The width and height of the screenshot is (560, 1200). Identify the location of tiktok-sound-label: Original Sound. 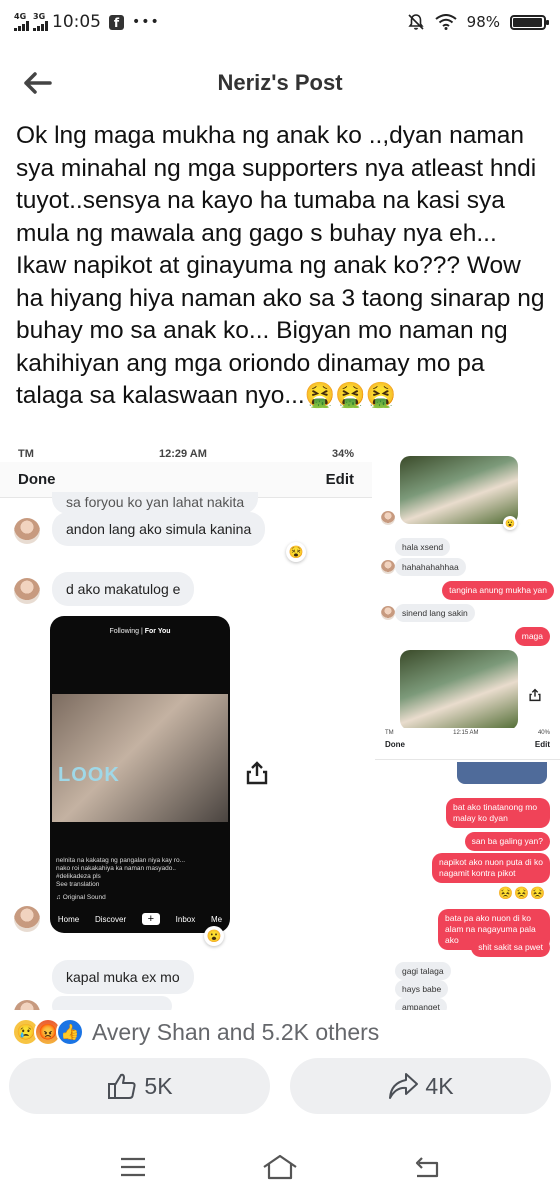
(84, 897).